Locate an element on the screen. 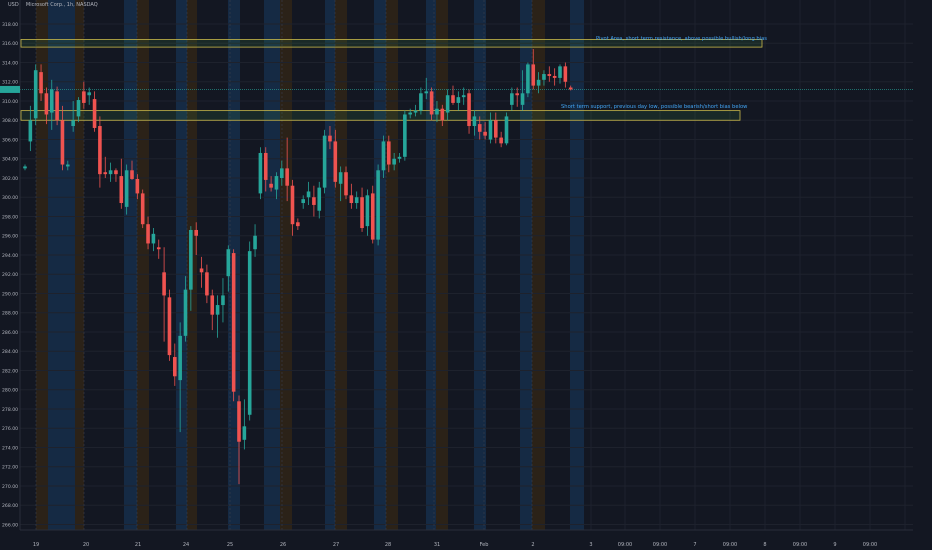 The width and height of the screenshot is (932, 550). y-tick-label: 272.00 is located at coordinates (10, 468).